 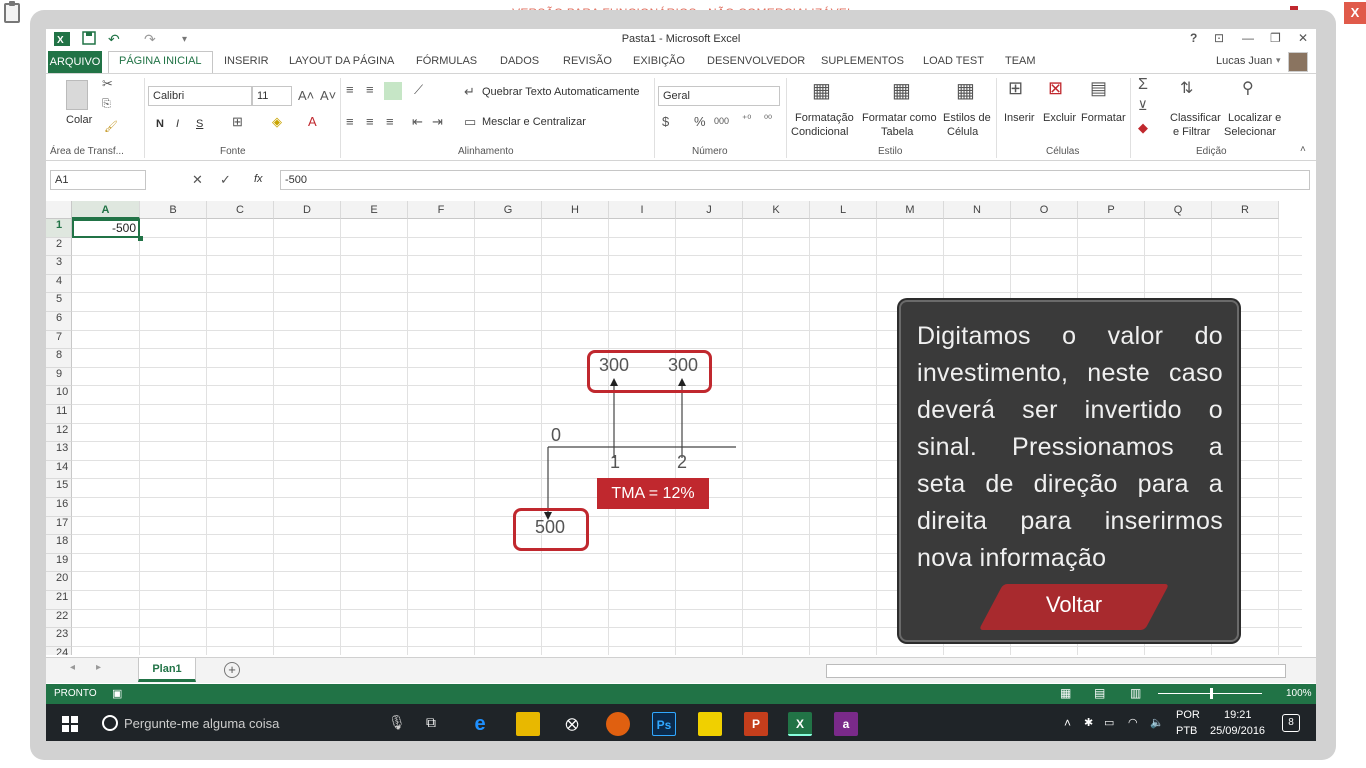 What do you see at coordinates (614, 365) in the screenshot?
I see `inflow-value-1: 300` at bounding box center [614, 365].